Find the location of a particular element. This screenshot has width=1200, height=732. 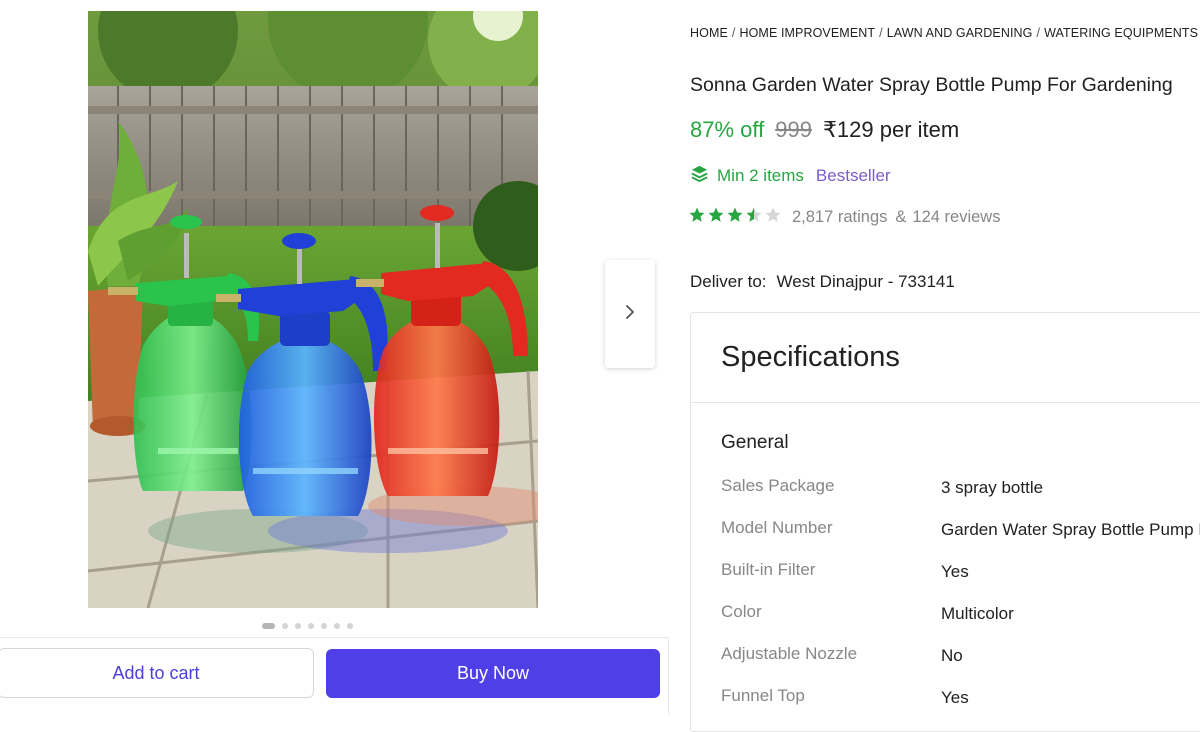

rating-row: 2,817 ratings & 124 reviews is located at coordinates (844, 217).